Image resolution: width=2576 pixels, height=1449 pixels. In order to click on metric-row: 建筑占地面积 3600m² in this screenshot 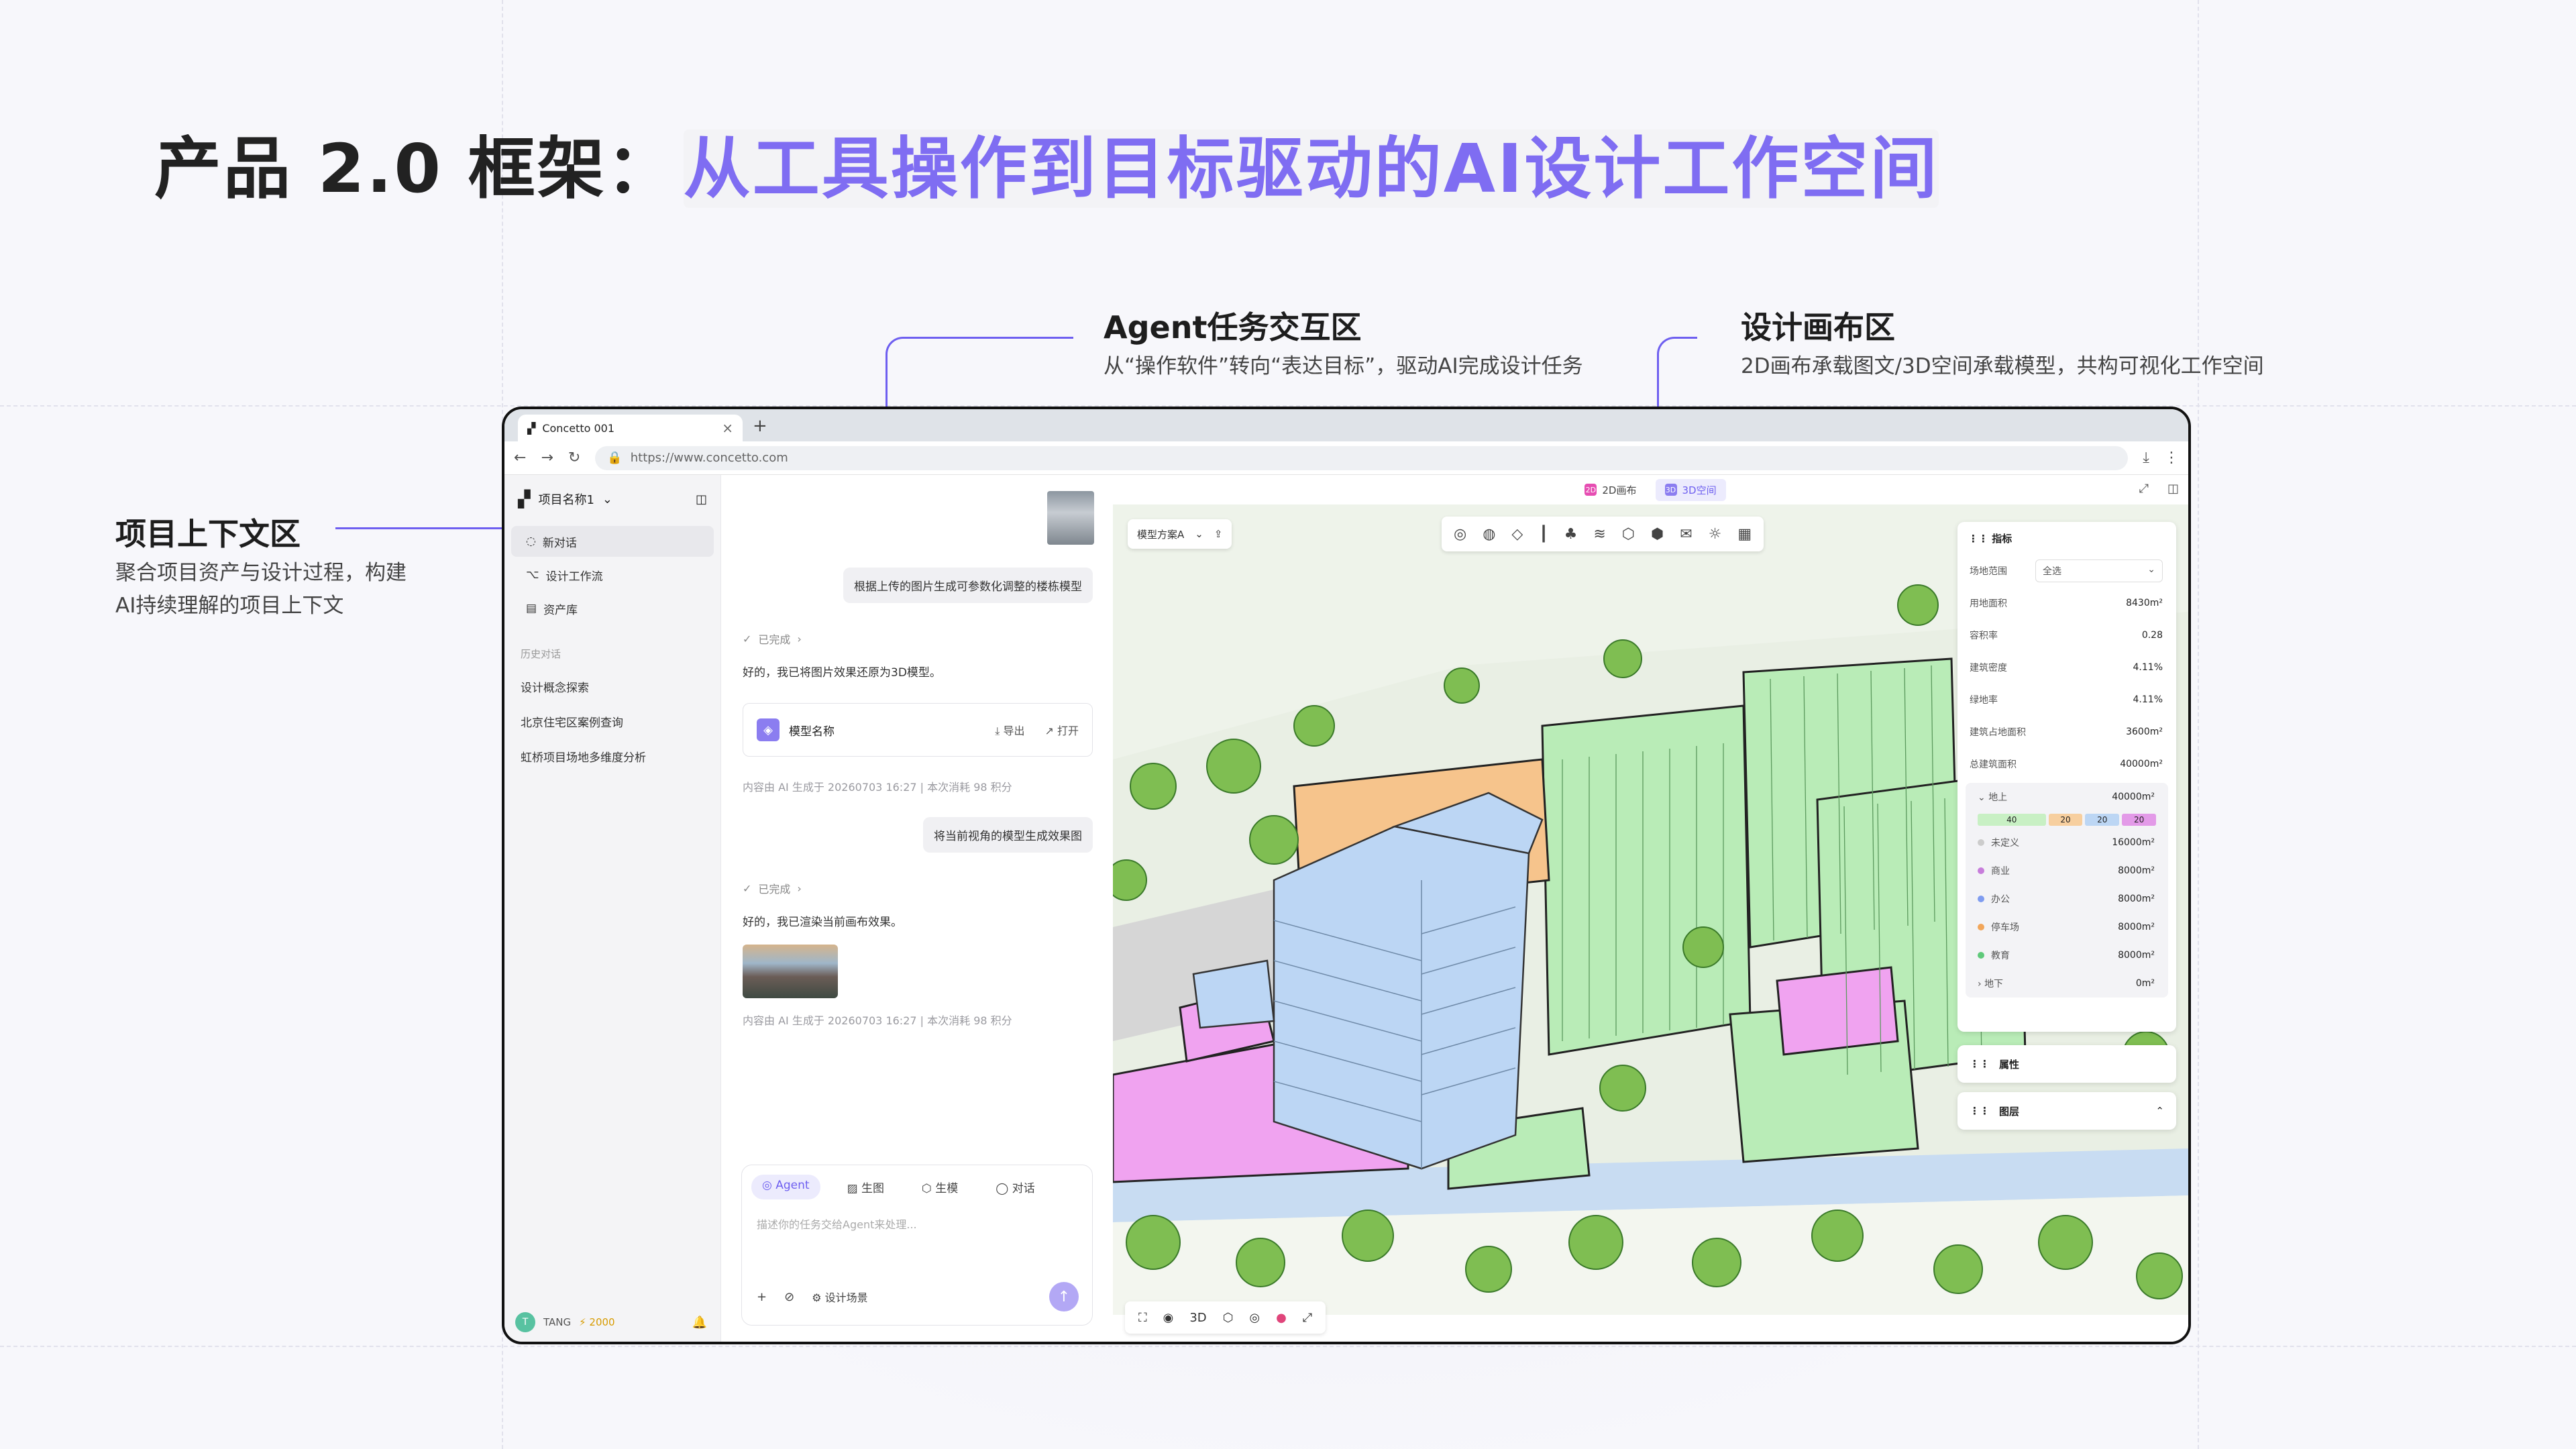, I will do `click(2066, 732)`.